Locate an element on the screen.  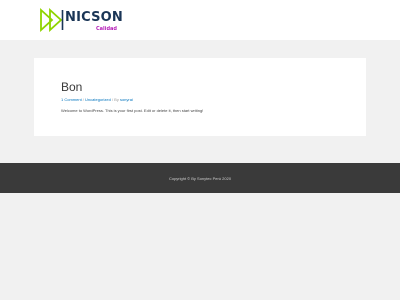
comments-link: 1 Comment is located at coordinates (71, 99).